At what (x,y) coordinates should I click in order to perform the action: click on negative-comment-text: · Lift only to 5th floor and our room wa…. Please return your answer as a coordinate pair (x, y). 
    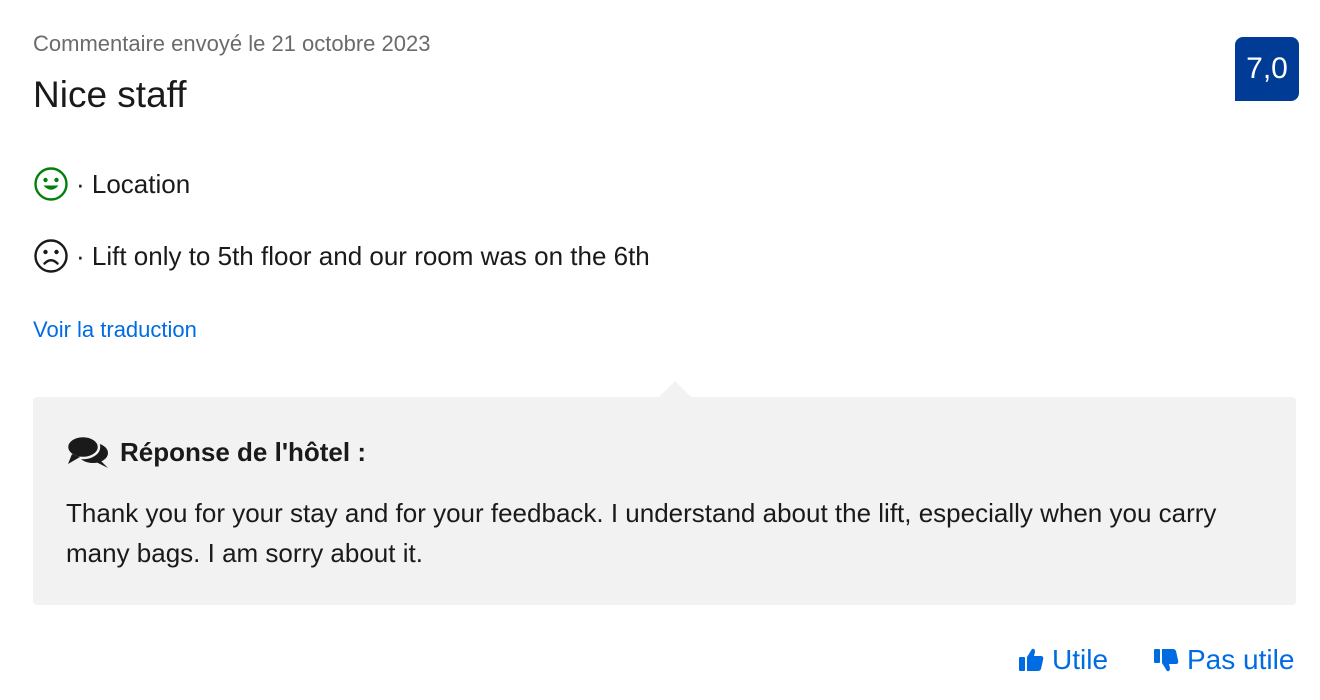
    Looking at the image, I should click on (363, 255).